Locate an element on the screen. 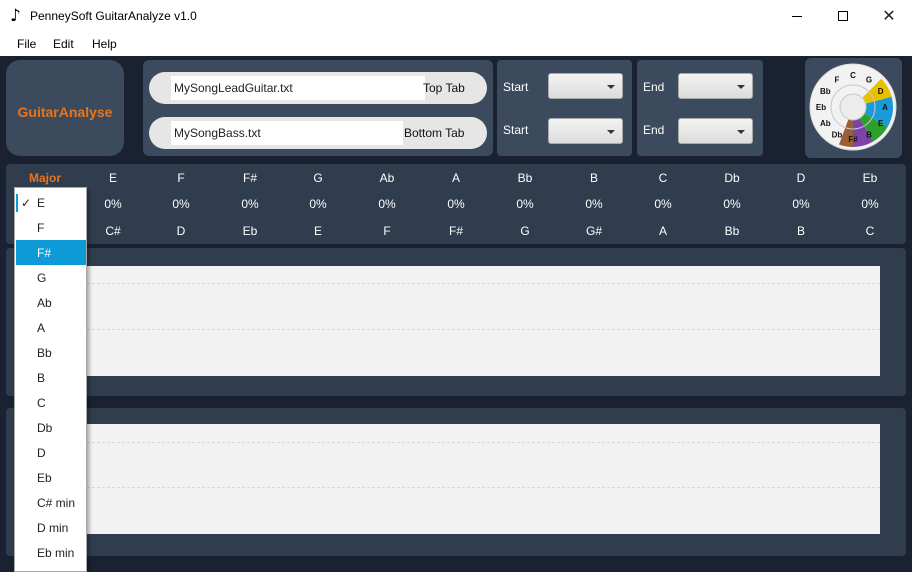 The height and width of the screenshot is (572, 912). relative-key: Bb is located at coordinates (732, 231).